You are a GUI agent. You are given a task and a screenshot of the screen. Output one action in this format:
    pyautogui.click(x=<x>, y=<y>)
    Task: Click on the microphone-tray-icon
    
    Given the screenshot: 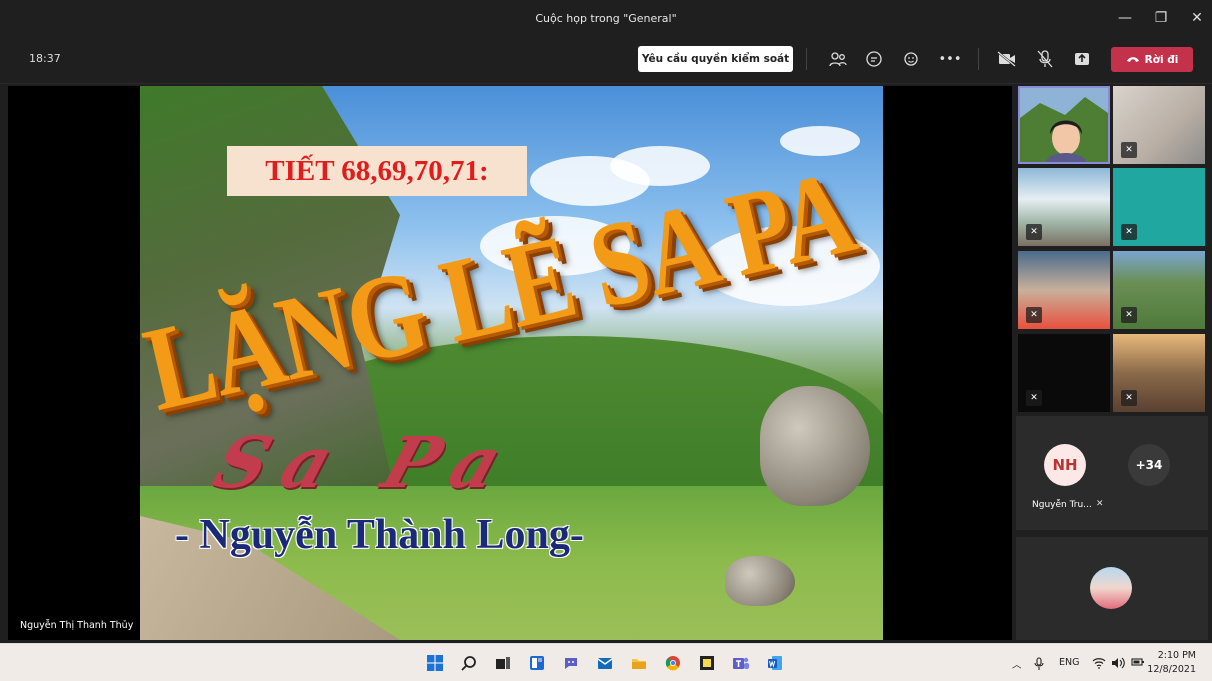 What is the action you would take?
    pyautogui.click(x=1039, y=665)
    